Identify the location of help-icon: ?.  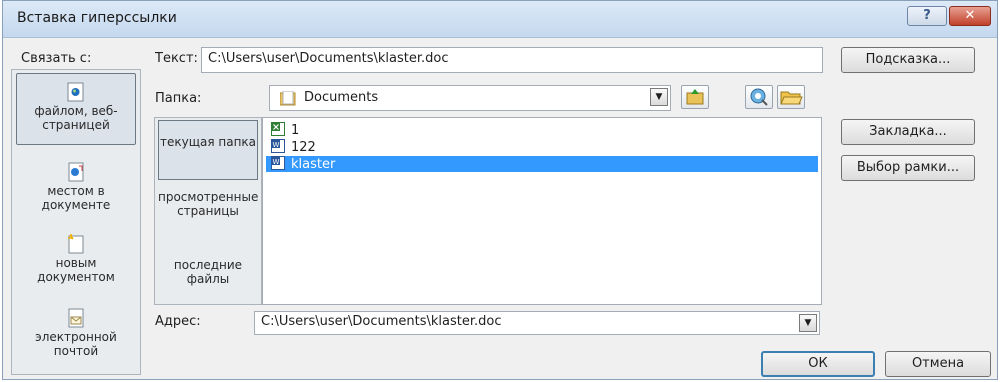
(927, 15).